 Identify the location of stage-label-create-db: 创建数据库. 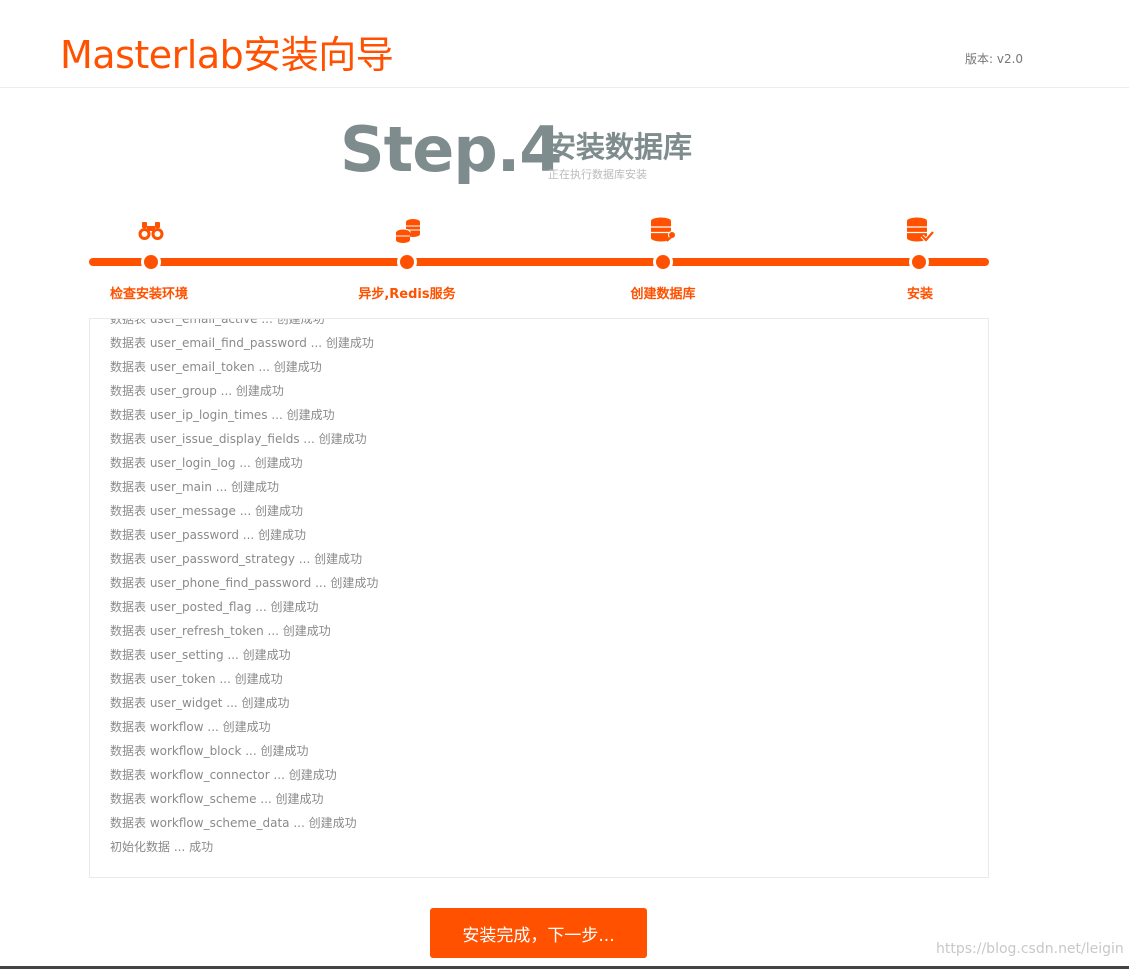
(663, 294).